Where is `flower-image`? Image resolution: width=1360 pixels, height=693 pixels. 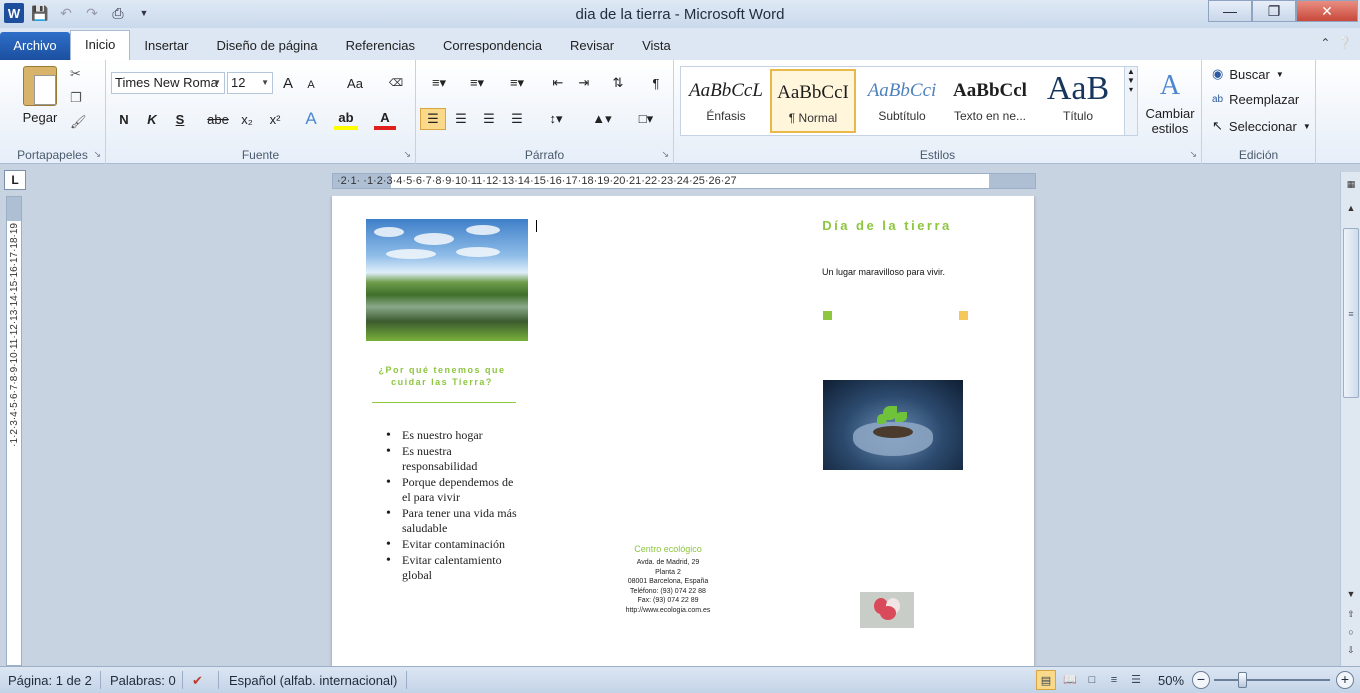 flower-image is located at coordinates (887, 610).